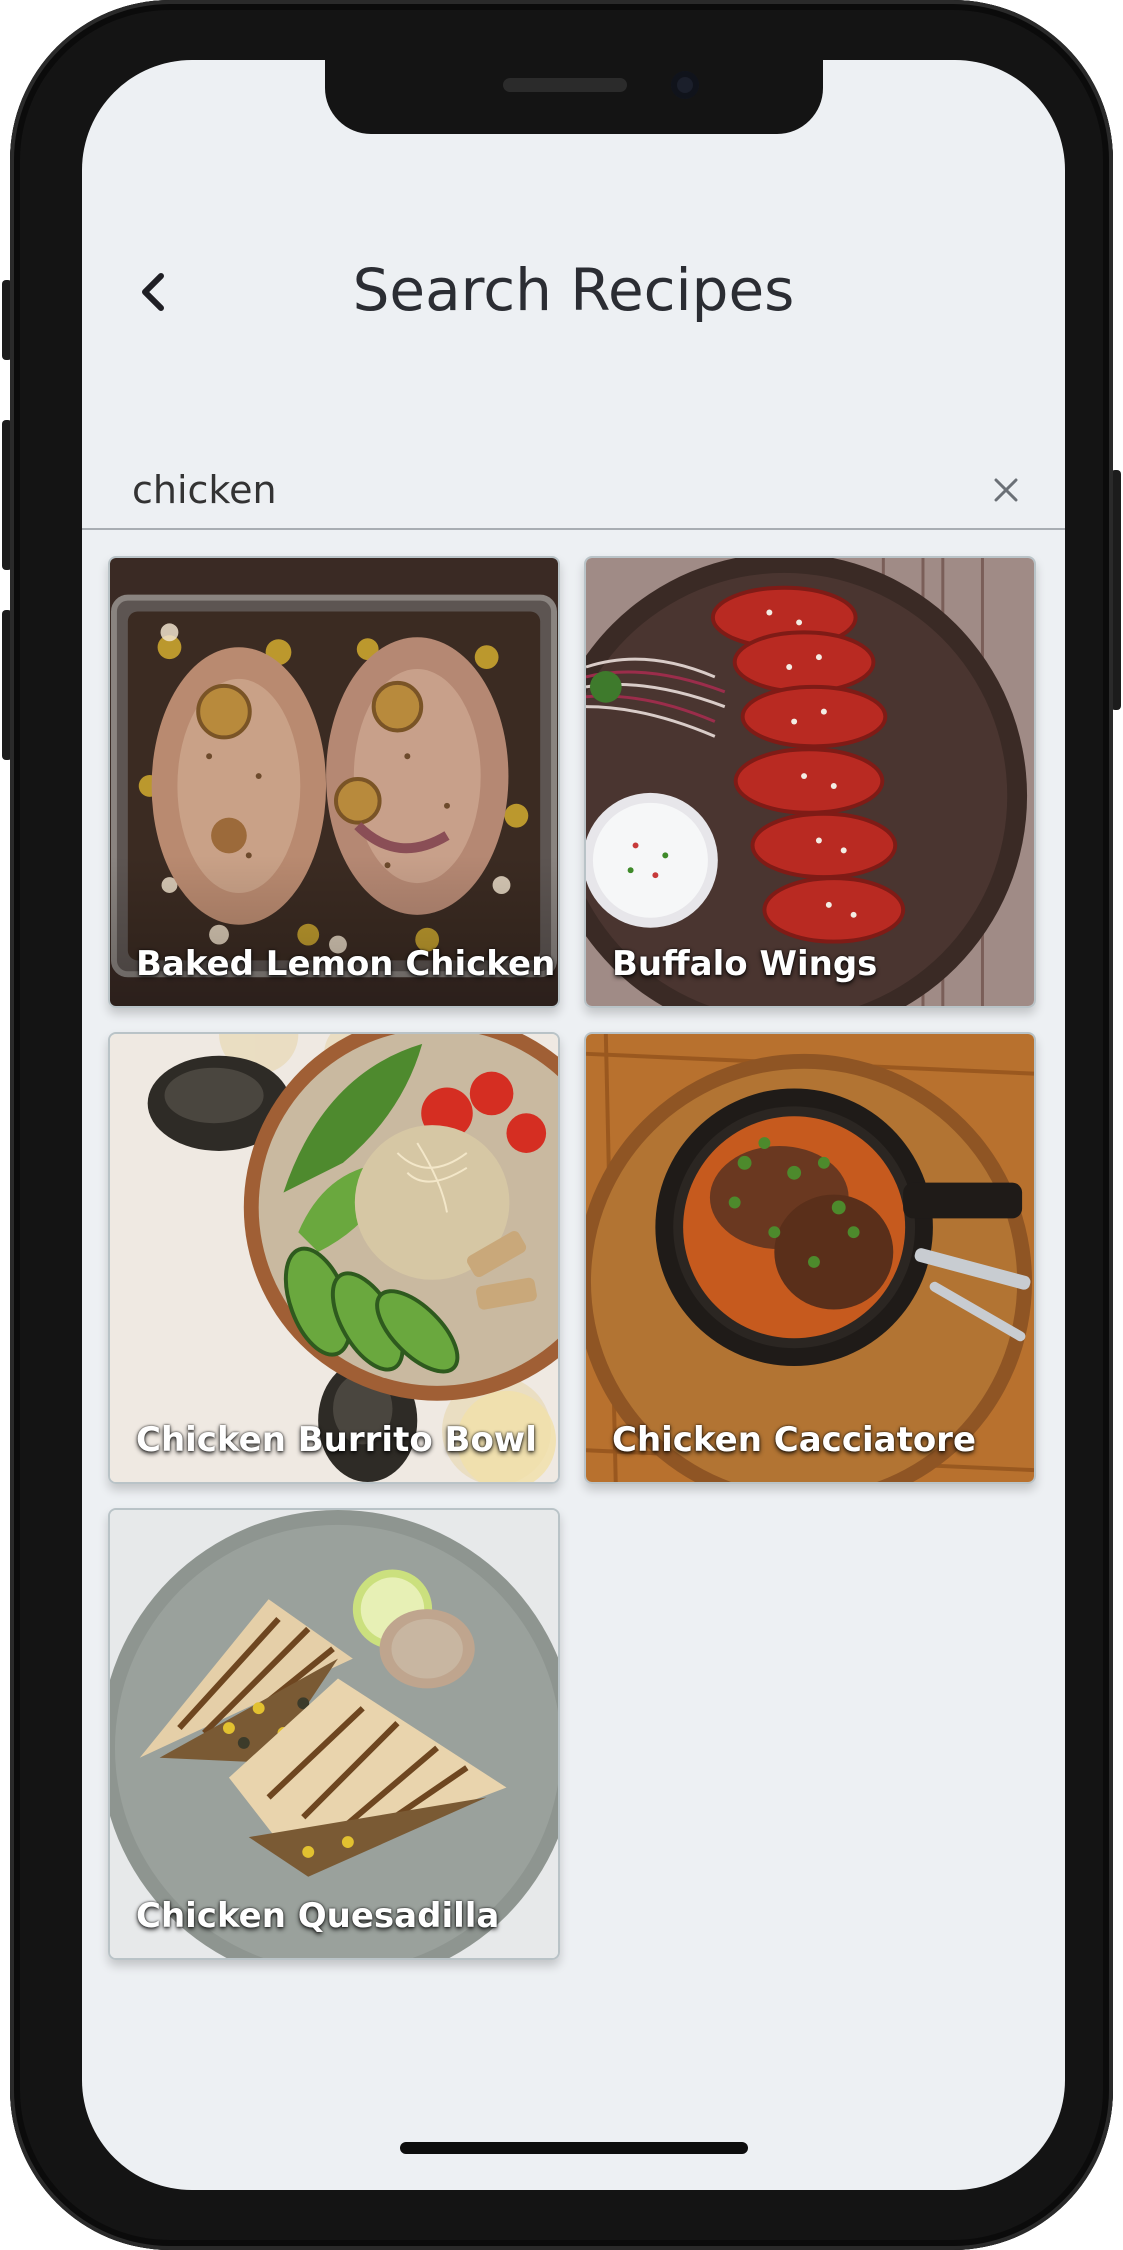 This screenshot has height=2250, width=1123. Describe the element at coordinates (574, 97) in the screenshot. I see `notch` at that location.